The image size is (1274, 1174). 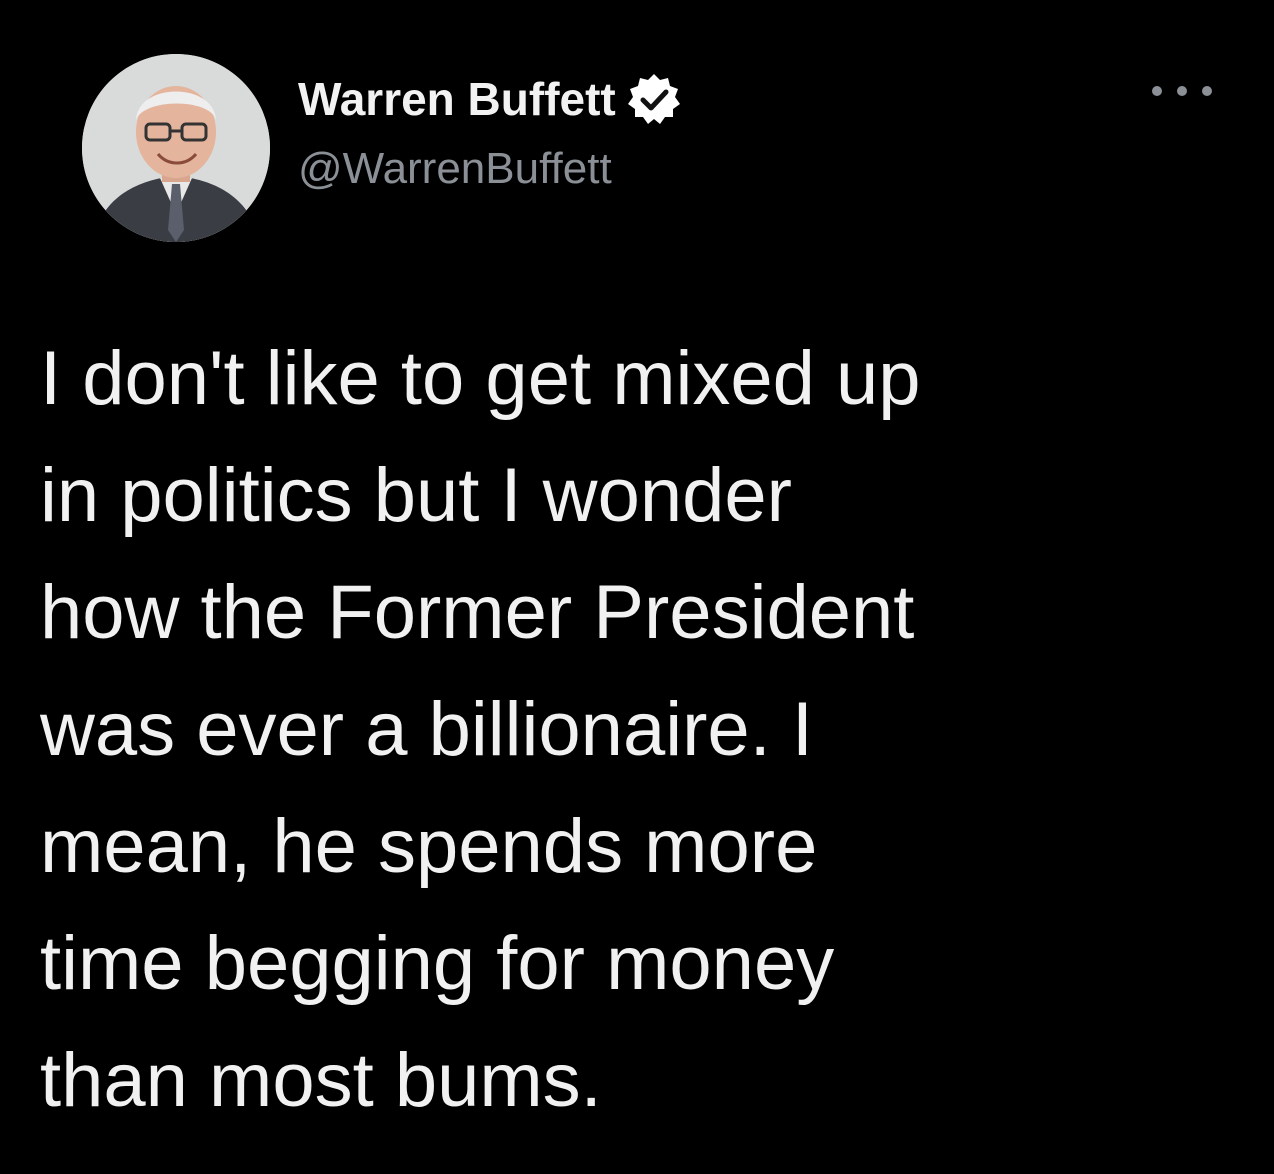 I want to click on tweet-text-line: I don't like to get mixed up, so click(x=480, y=378).